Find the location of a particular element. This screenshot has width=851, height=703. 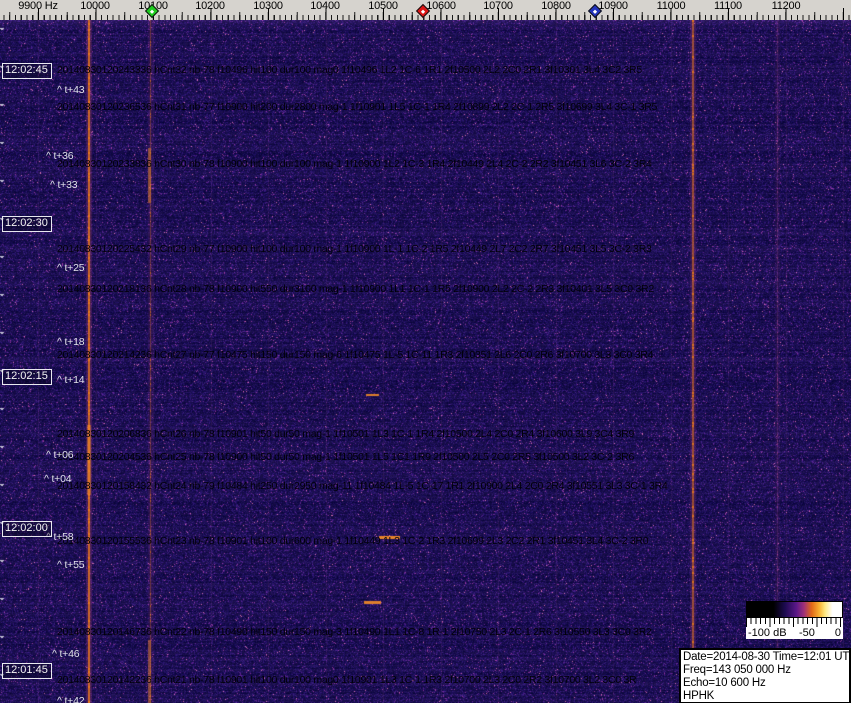

ruler-frequency-label: 10900 is located at coordinates (613, 6).